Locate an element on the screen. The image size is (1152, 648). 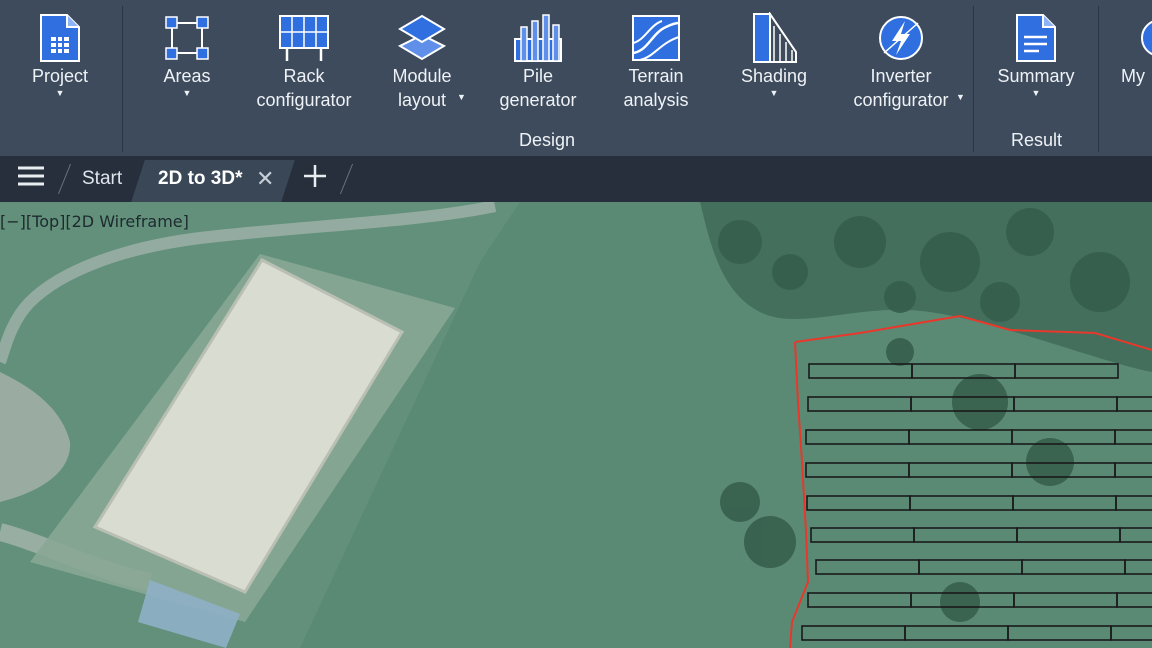
areas-button: Areas ▼ is located at coordinates (187, 55).